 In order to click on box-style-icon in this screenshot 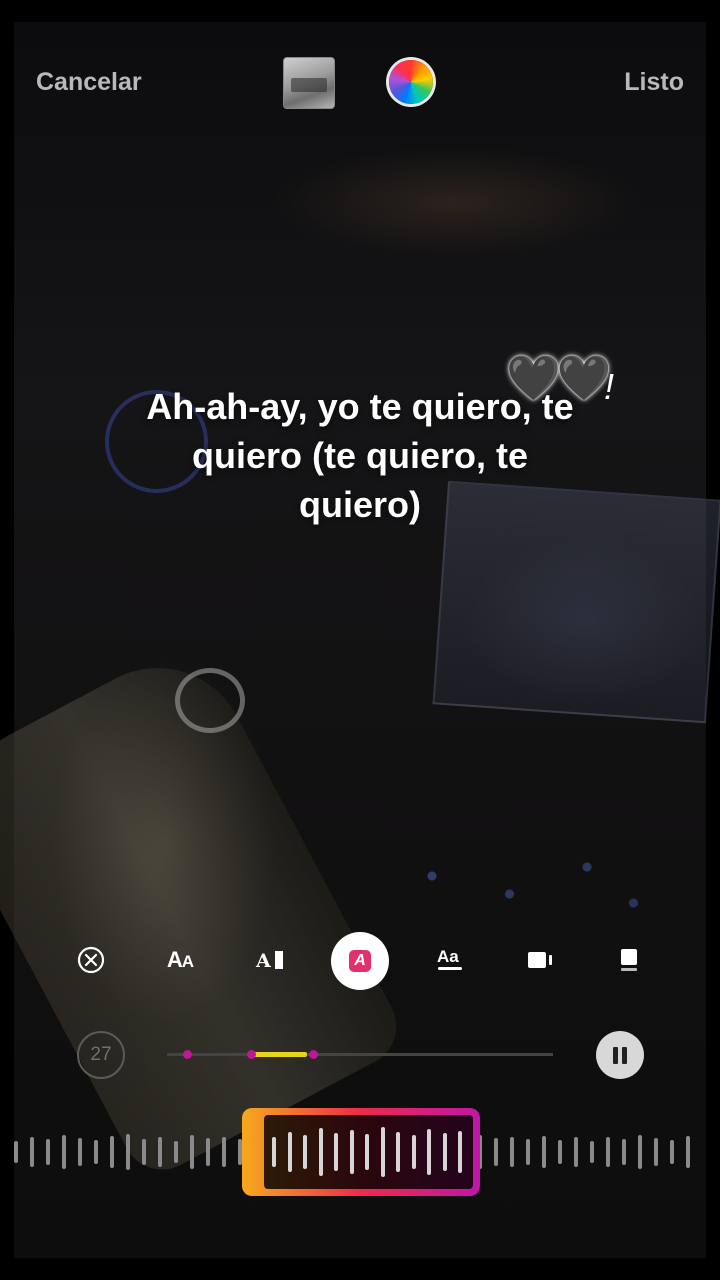, I will do `click(629, 960)`.